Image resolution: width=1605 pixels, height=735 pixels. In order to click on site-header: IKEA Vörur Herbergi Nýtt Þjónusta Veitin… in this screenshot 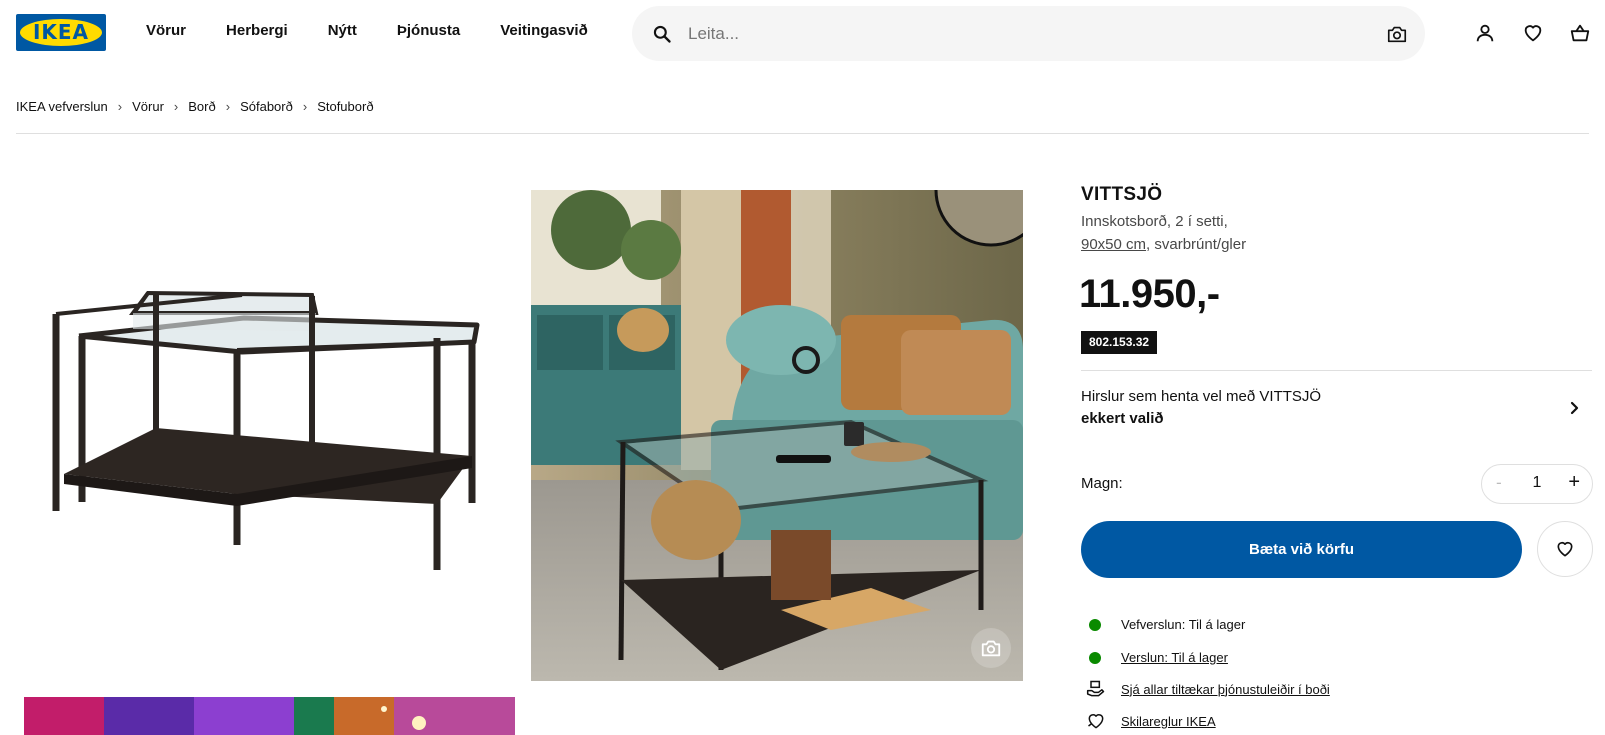, I will do `click(802, 33)`.